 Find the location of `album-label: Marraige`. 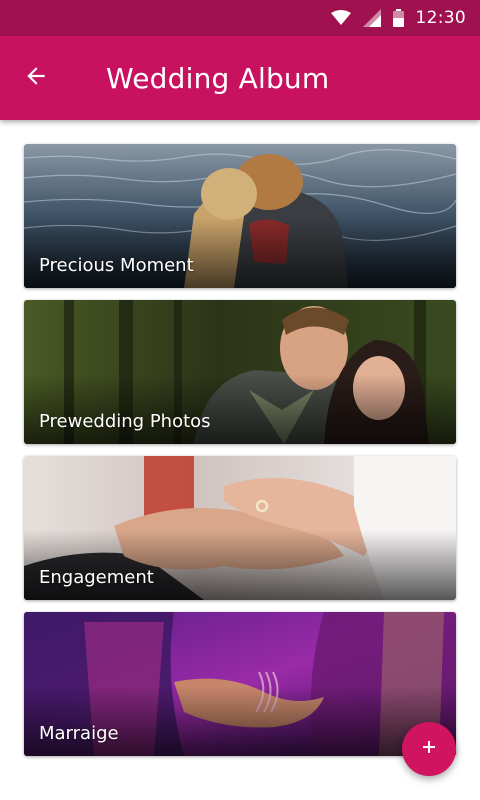

album-label: Marraige is located at coordinates (79, 733).